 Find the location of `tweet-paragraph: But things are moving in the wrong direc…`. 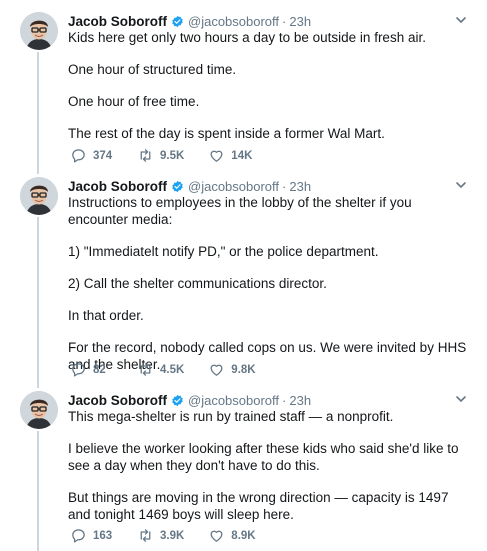

tweet-paragraph: But things are moving in the wrong direc… is located at coordinates (258, 506).